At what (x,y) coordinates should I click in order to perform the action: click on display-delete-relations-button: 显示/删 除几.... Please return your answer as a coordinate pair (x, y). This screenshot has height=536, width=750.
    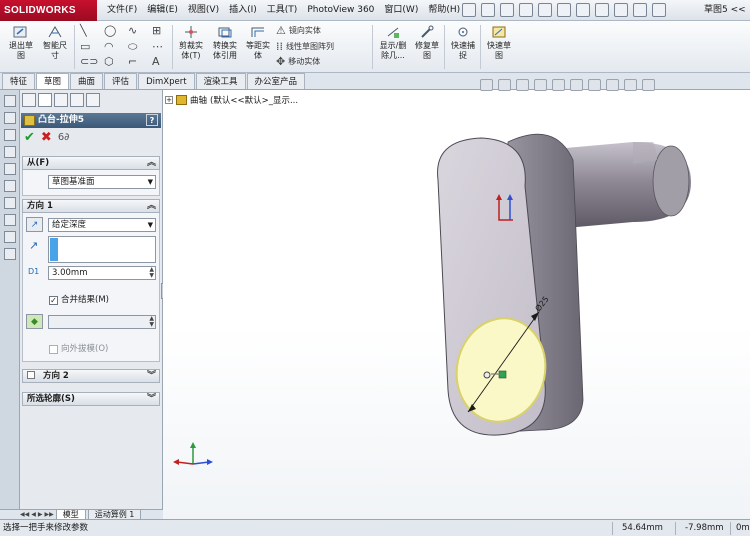
    Looking at the image, I should click on (393, 43).